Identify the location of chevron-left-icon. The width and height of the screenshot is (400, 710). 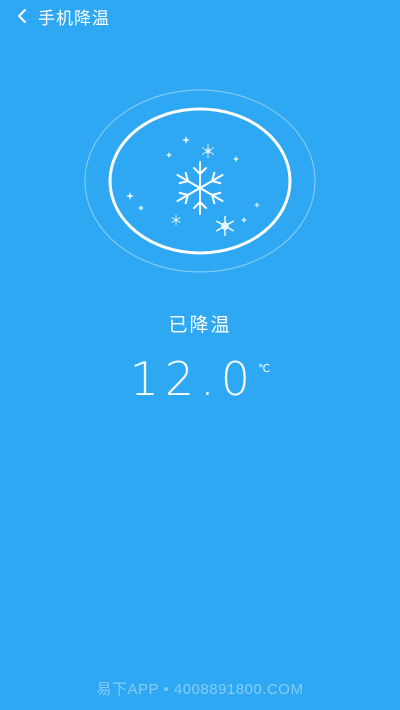
(22, 16).